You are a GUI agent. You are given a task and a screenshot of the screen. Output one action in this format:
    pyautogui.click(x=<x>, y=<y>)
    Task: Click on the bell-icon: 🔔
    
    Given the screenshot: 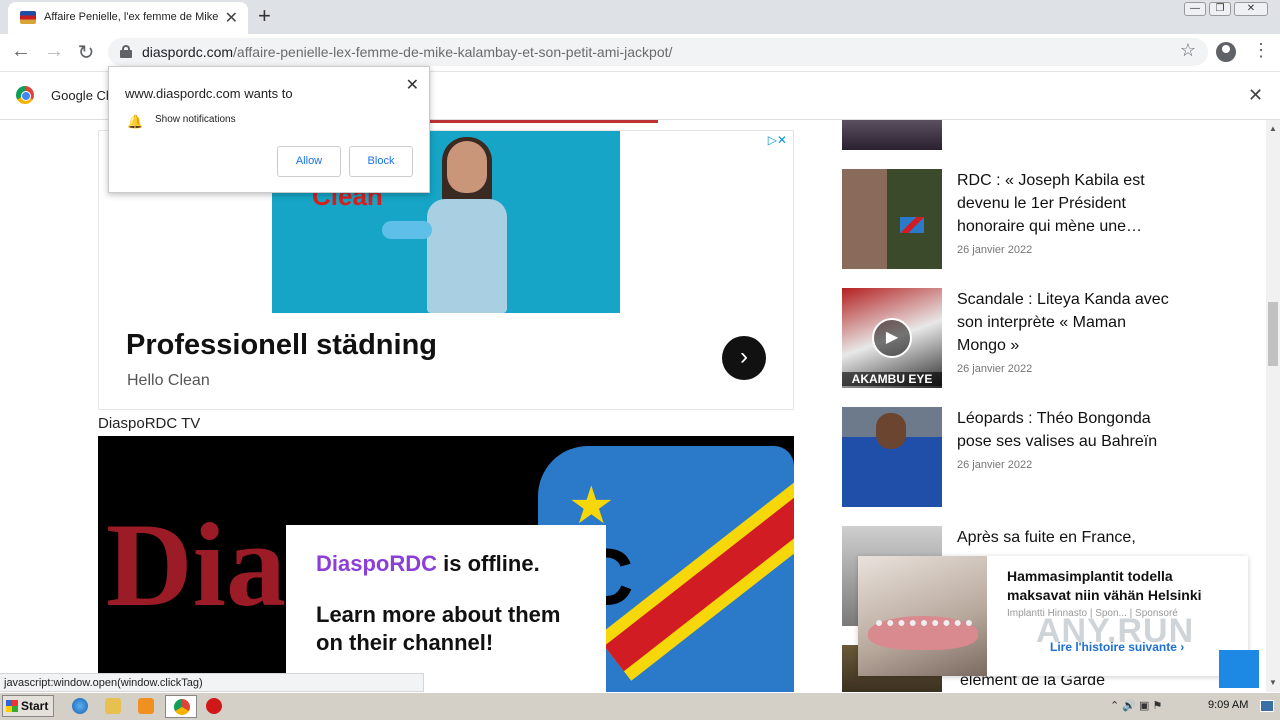 What is the action you would take?
    pyautogui.click(x=135, y=121)
    